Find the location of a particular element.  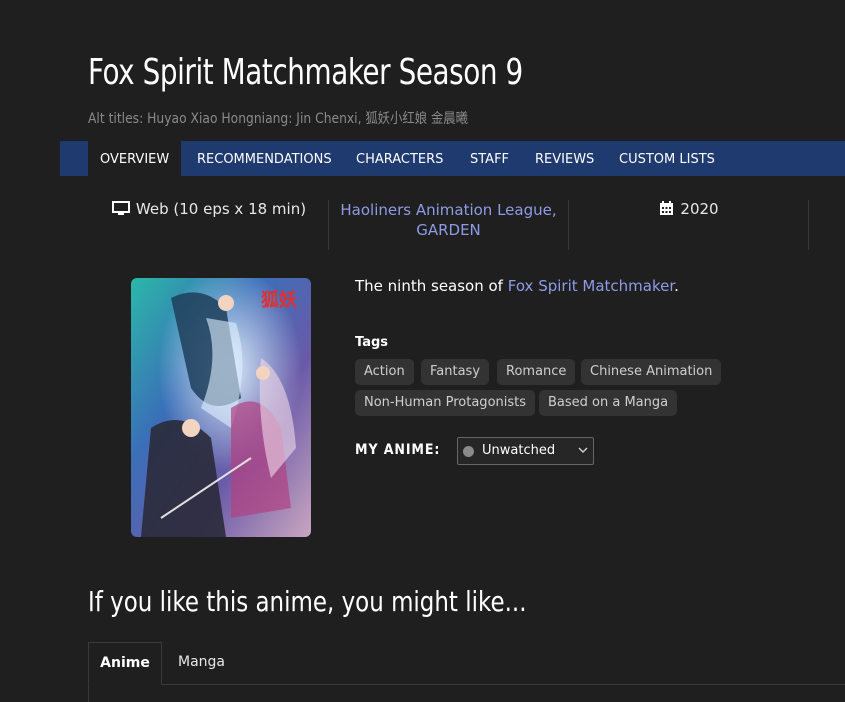

tag-non-human-protagonists: Non-Human Protagonists is located at coordinates (445, 403).